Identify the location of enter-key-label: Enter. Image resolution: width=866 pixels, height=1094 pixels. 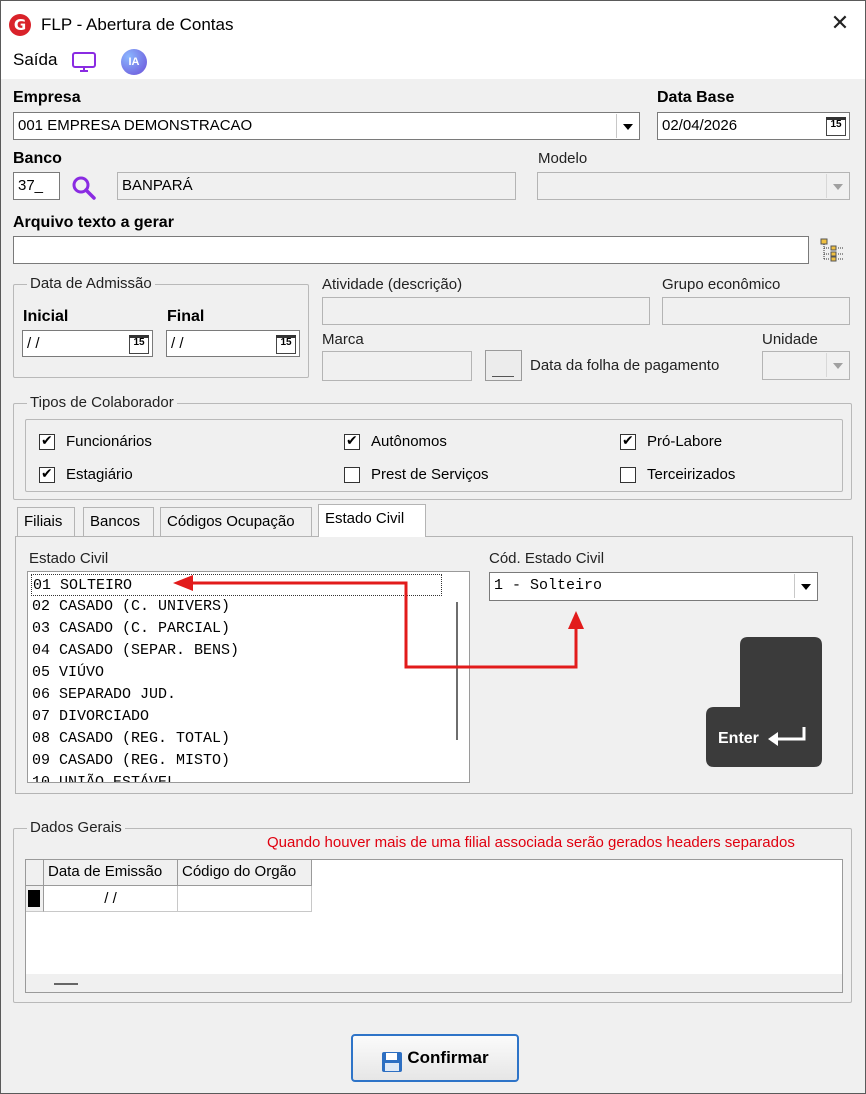
(738, 738).